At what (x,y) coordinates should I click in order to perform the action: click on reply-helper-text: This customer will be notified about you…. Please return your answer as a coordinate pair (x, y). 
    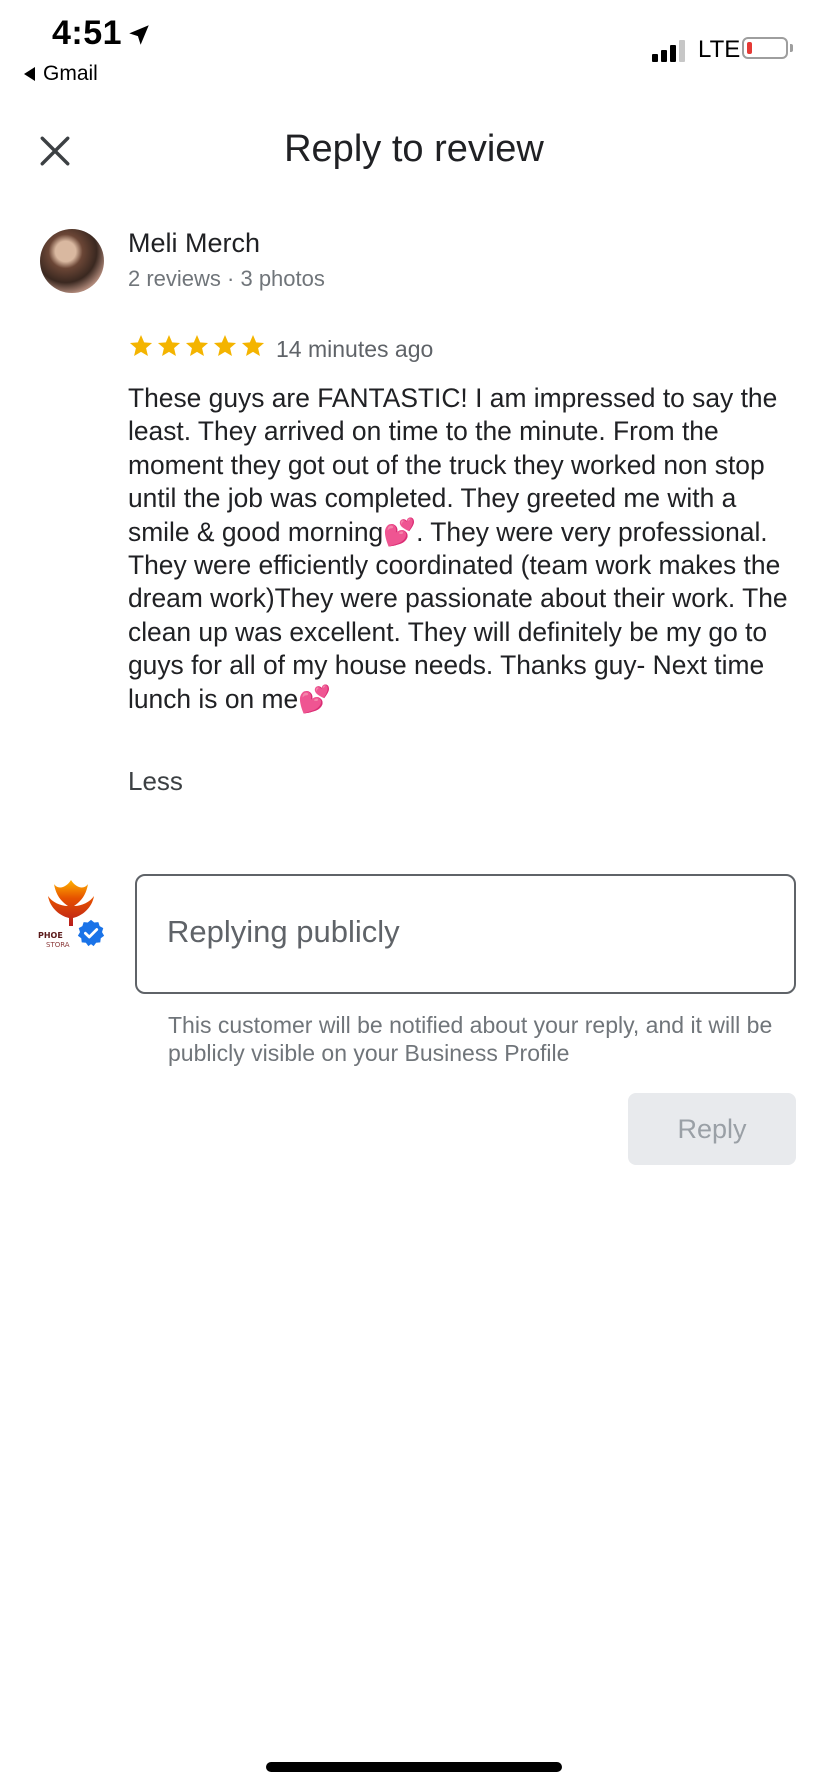
    Looking at the image, I should click on (470, 1039).